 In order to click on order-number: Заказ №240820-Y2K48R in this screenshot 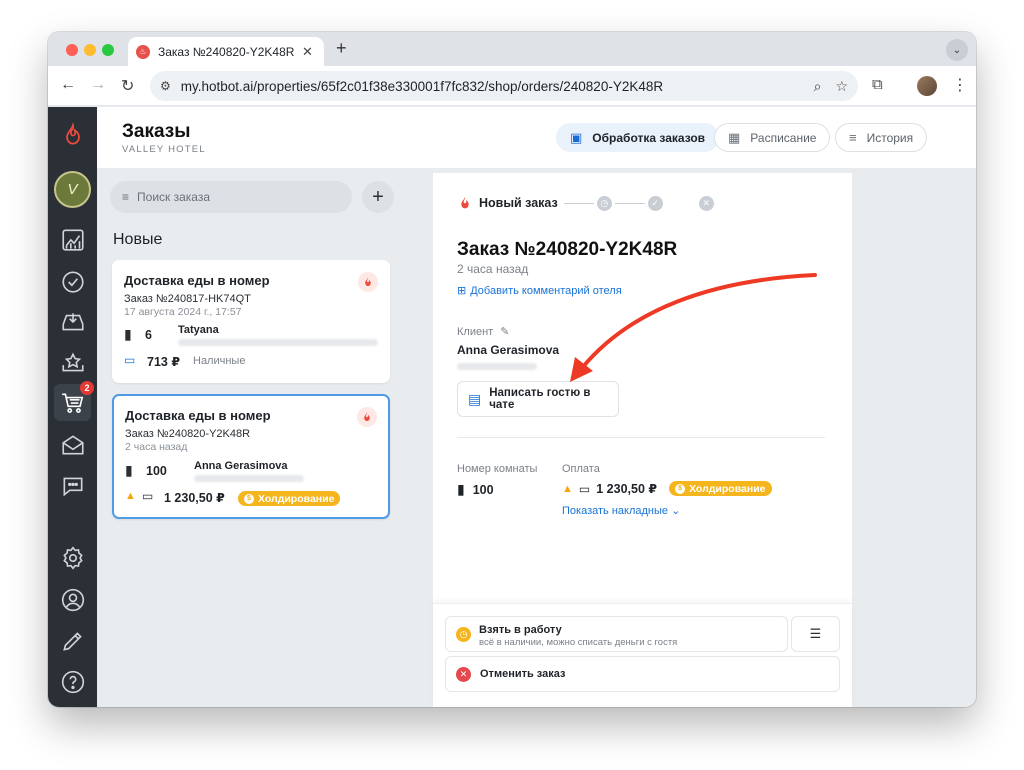, I will do `click(188, 434)`.